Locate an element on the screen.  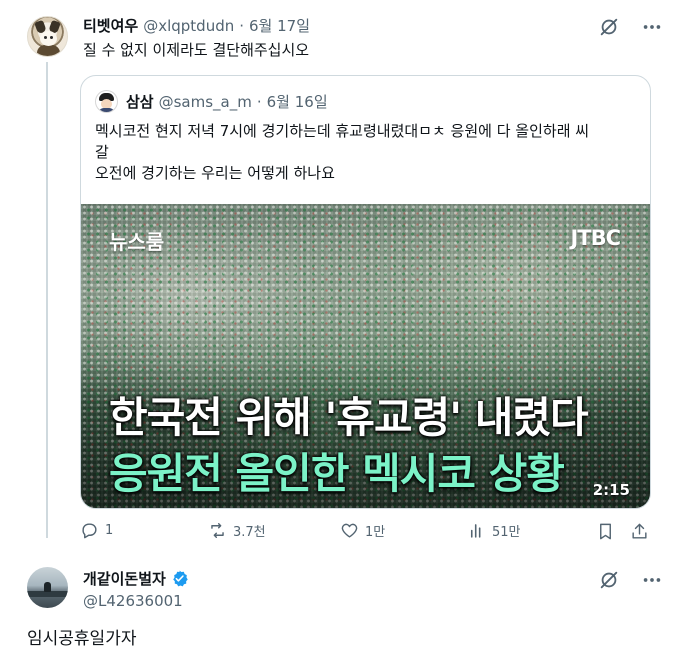
reply-icon is located at coordinates (89, 531).